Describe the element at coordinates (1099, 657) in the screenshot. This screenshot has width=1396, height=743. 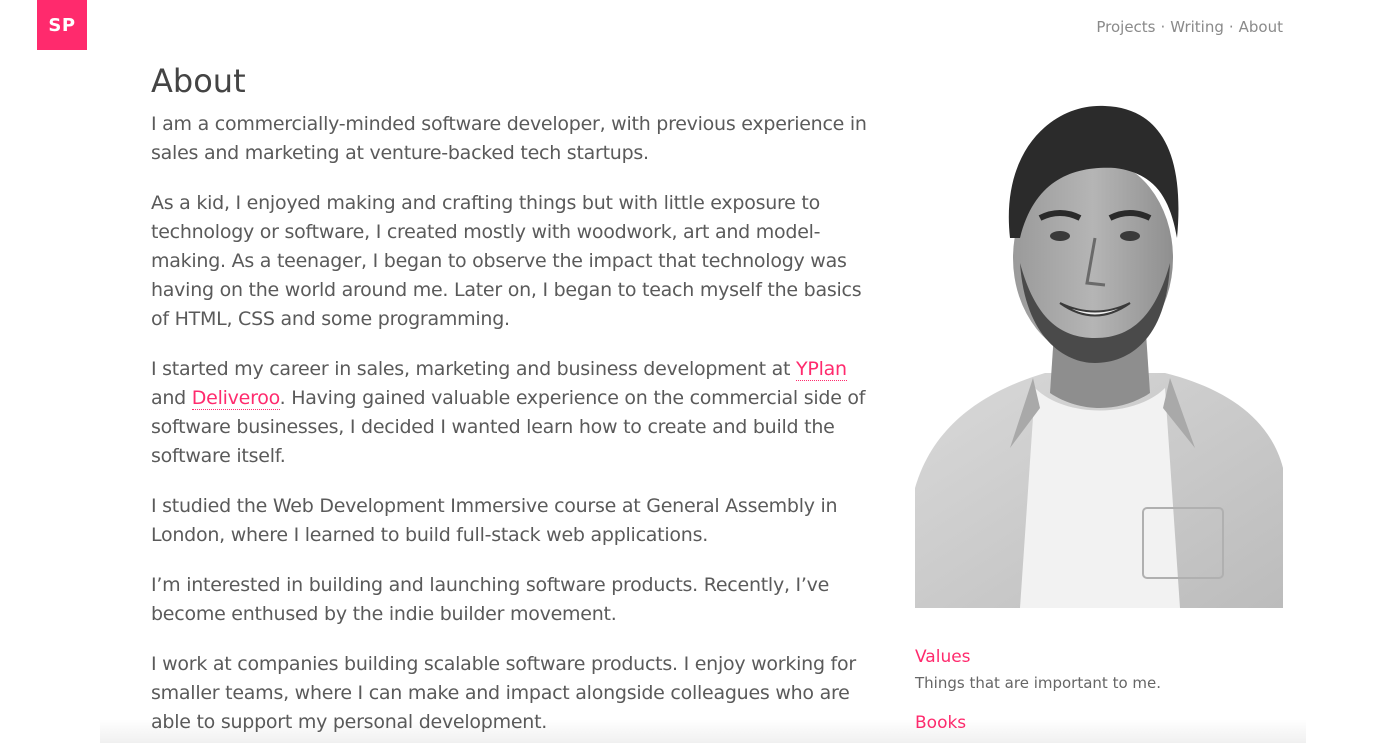
I see `values-link: Values` at that location.